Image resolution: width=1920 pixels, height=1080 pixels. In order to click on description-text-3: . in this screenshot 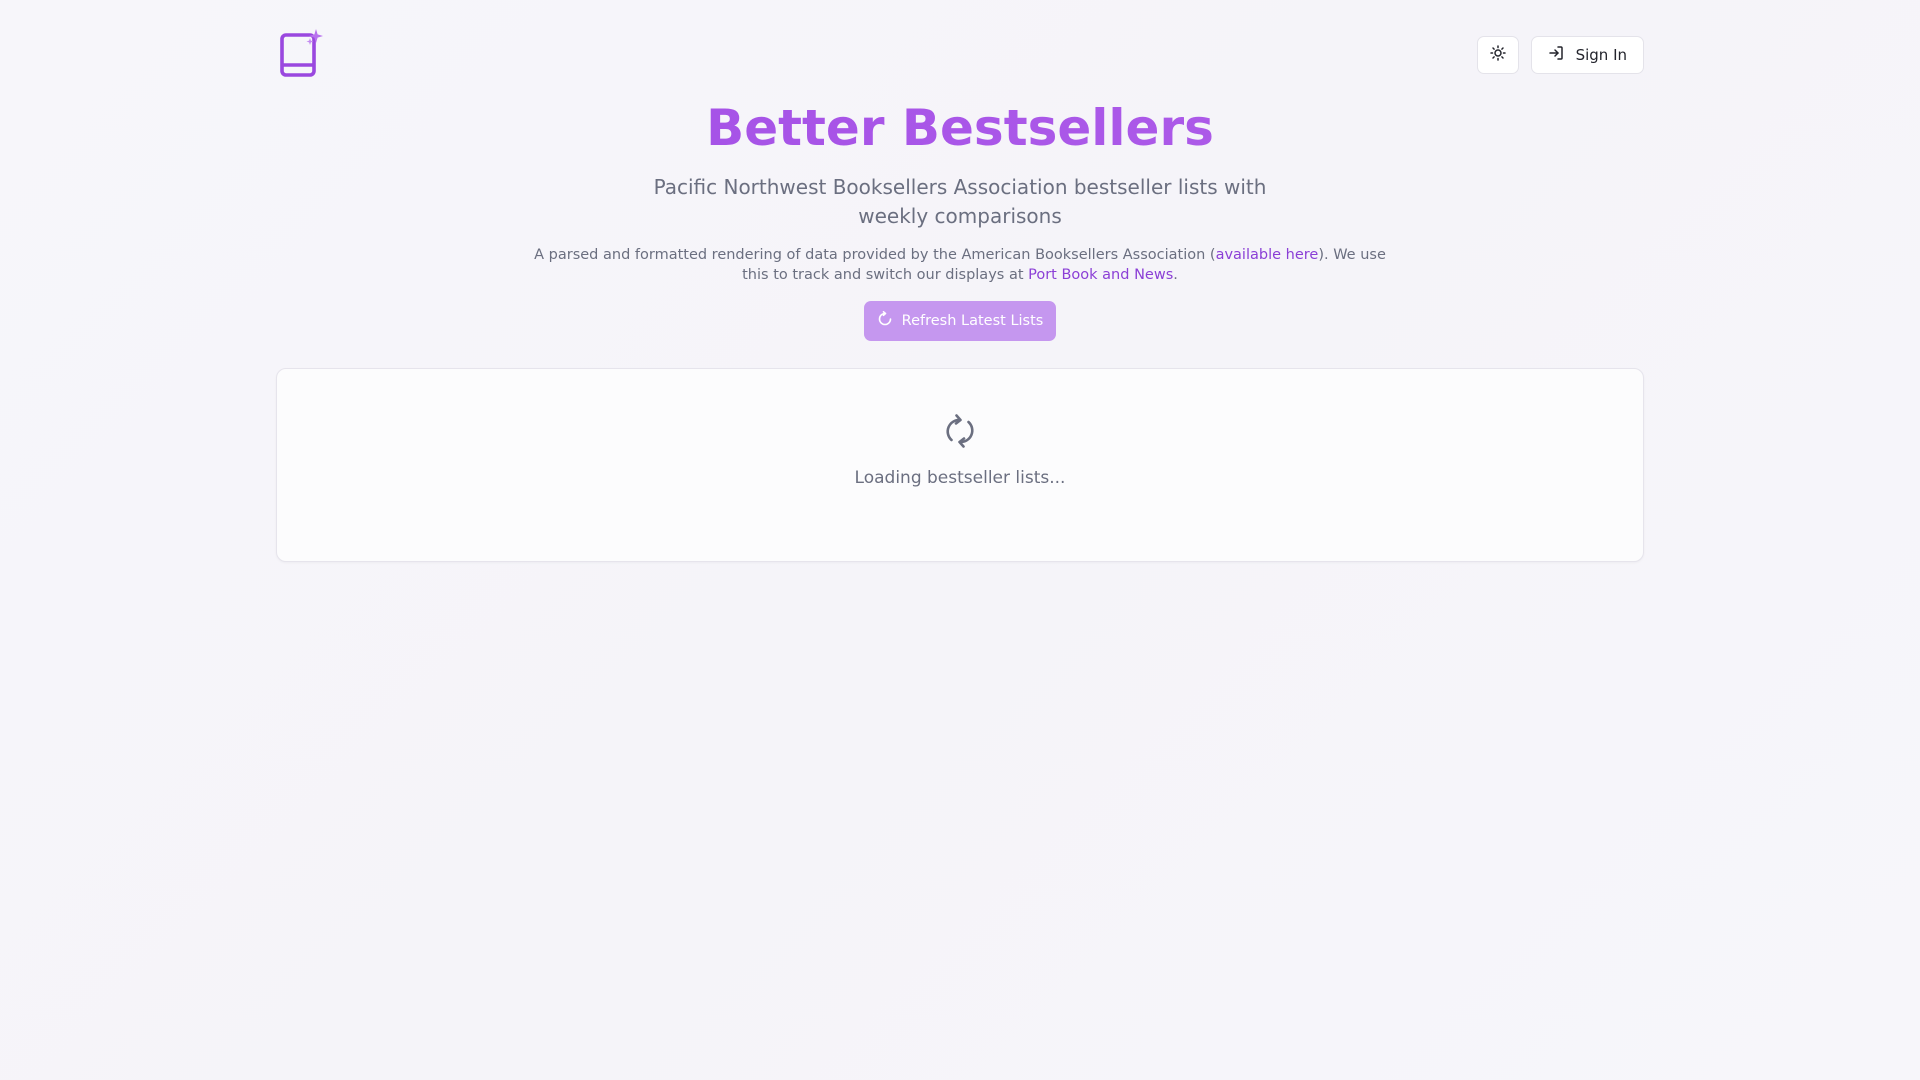, I will do `click(1175, 275)`.